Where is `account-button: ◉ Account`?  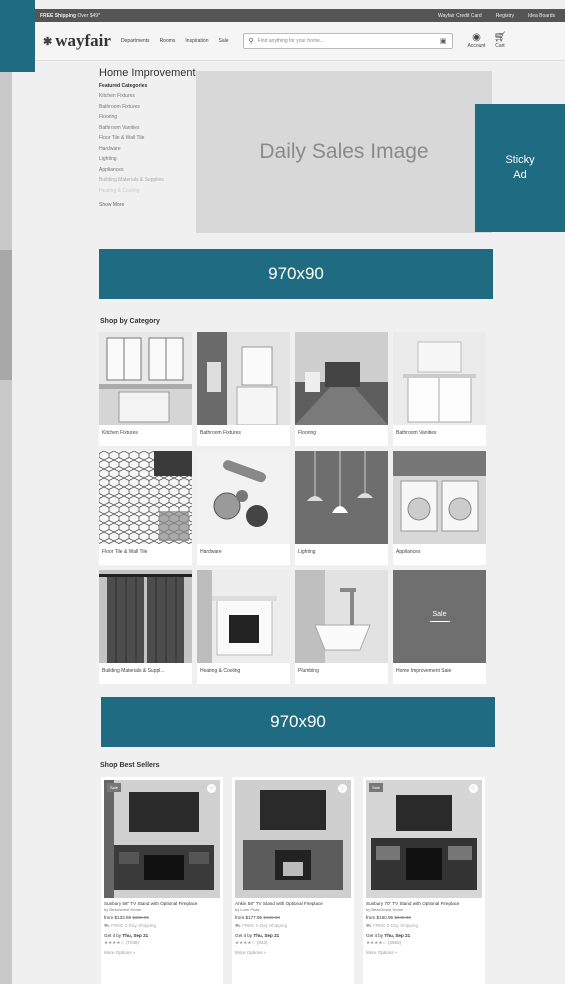
account-button: ◉ Account is located at coordinates (476, 41).